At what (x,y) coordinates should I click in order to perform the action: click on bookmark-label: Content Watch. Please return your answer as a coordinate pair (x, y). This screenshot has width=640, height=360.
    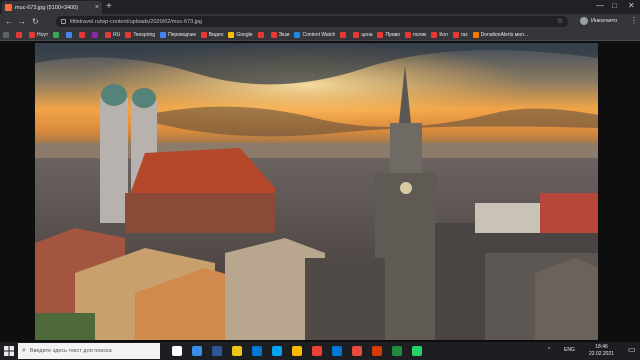
    Looking at the image, I should click on (319, 34).